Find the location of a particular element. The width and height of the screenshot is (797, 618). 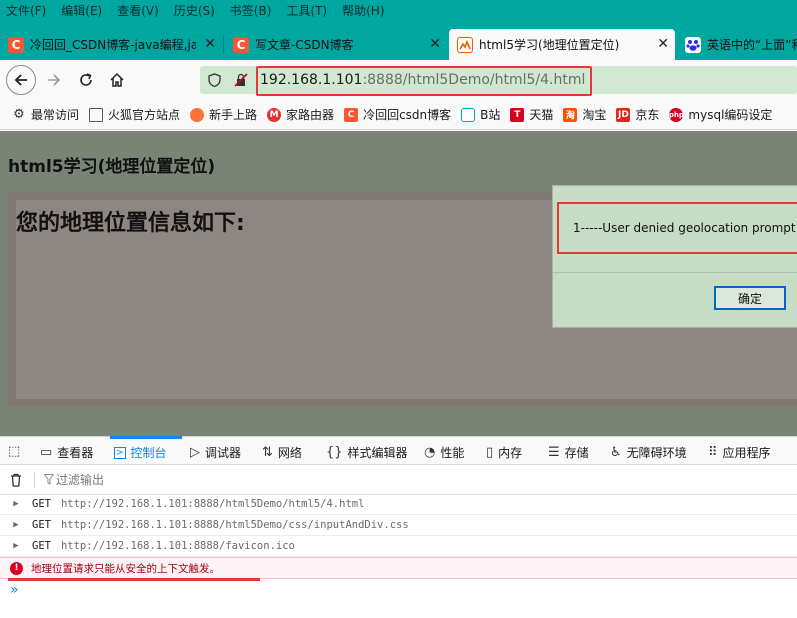

memory-icon: ▯ is located at coordinates (490, 452).